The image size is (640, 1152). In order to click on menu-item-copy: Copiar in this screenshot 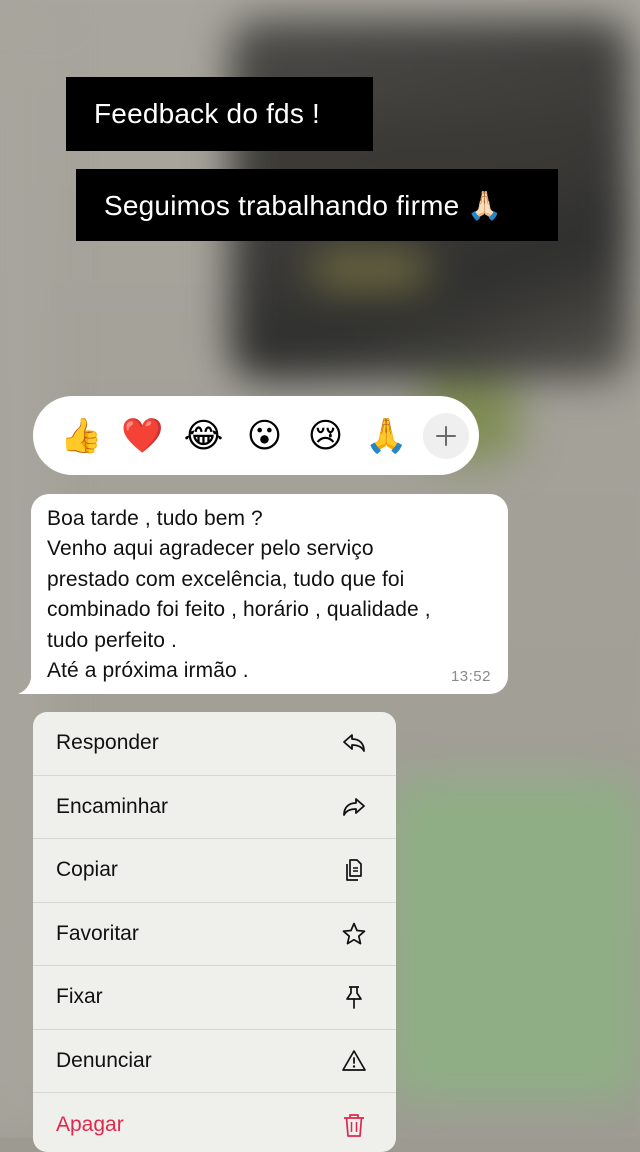, I will do `click(214, 871)`.